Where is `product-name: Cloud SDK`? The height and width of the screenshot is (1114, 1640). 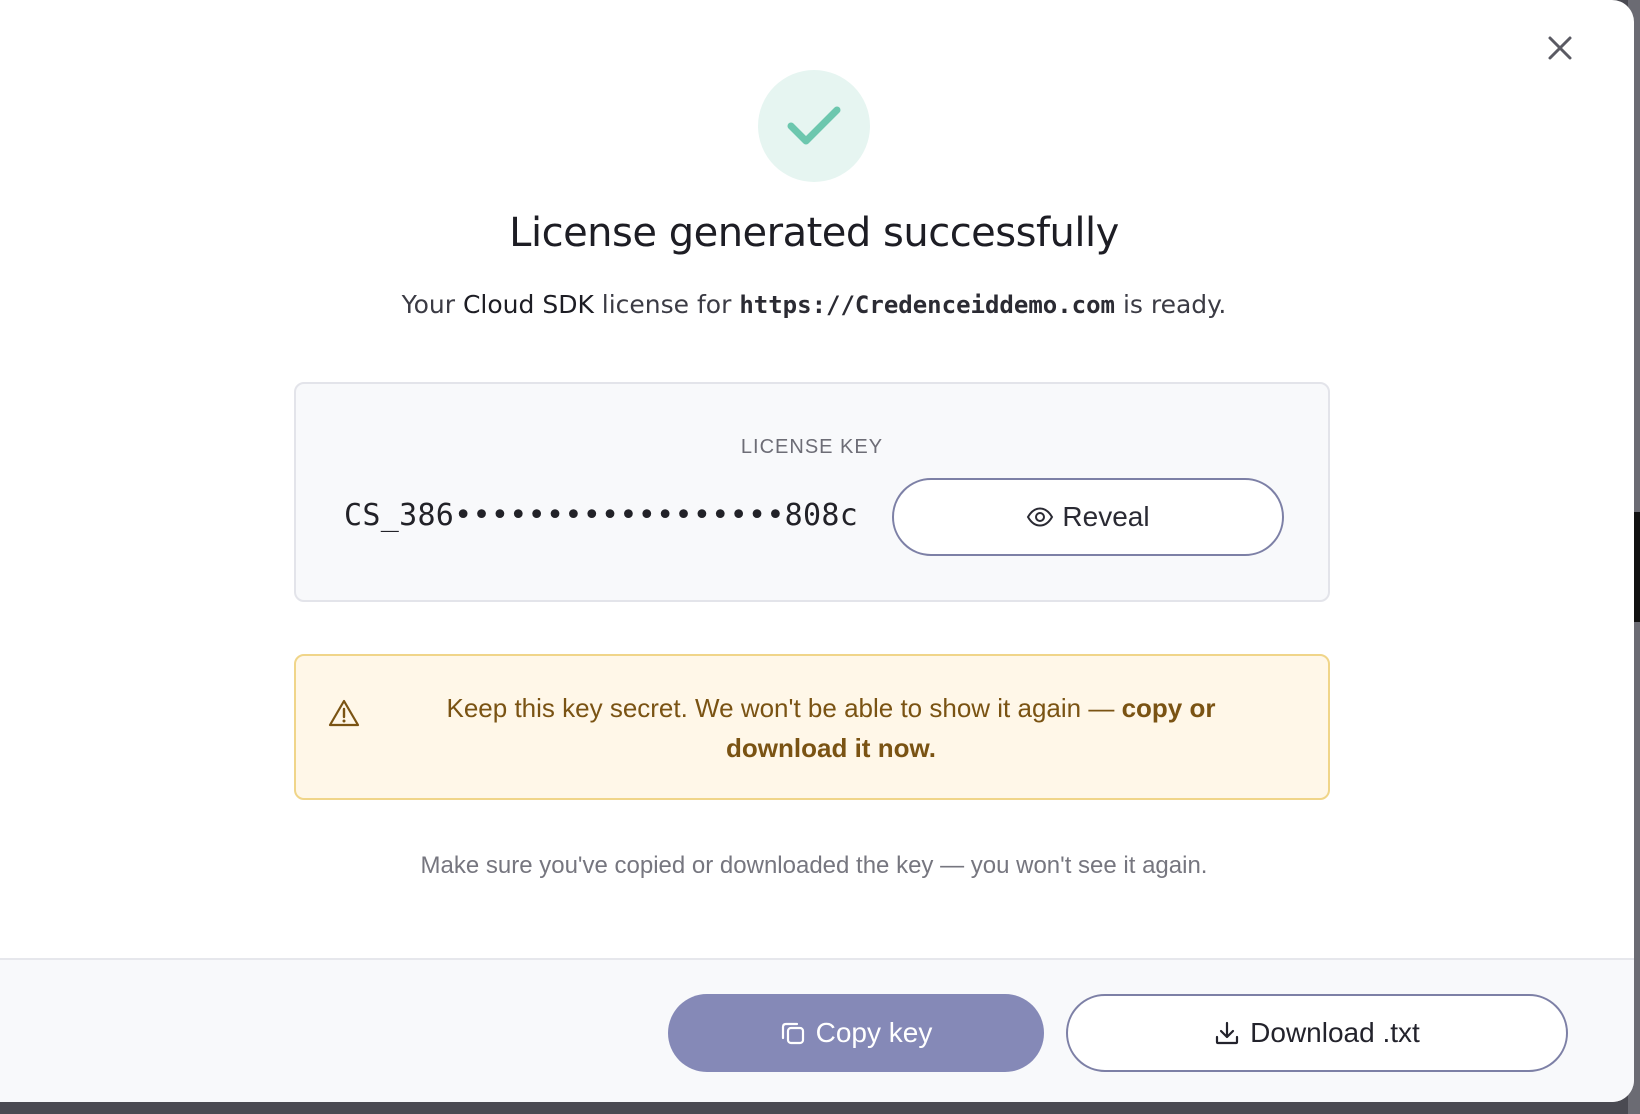
product-name: Cloud SDK is located at coordinates (528, 304).